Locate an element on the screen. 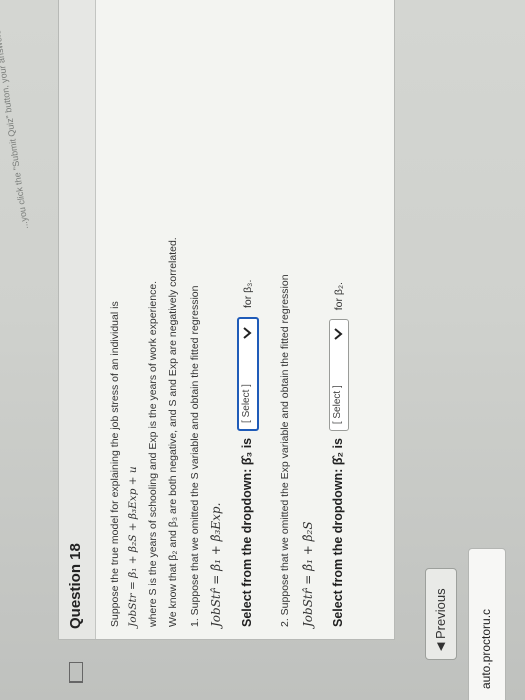 The image size is (525, 700). select2-value: [ Select ] is located at coordinates (337, 405).